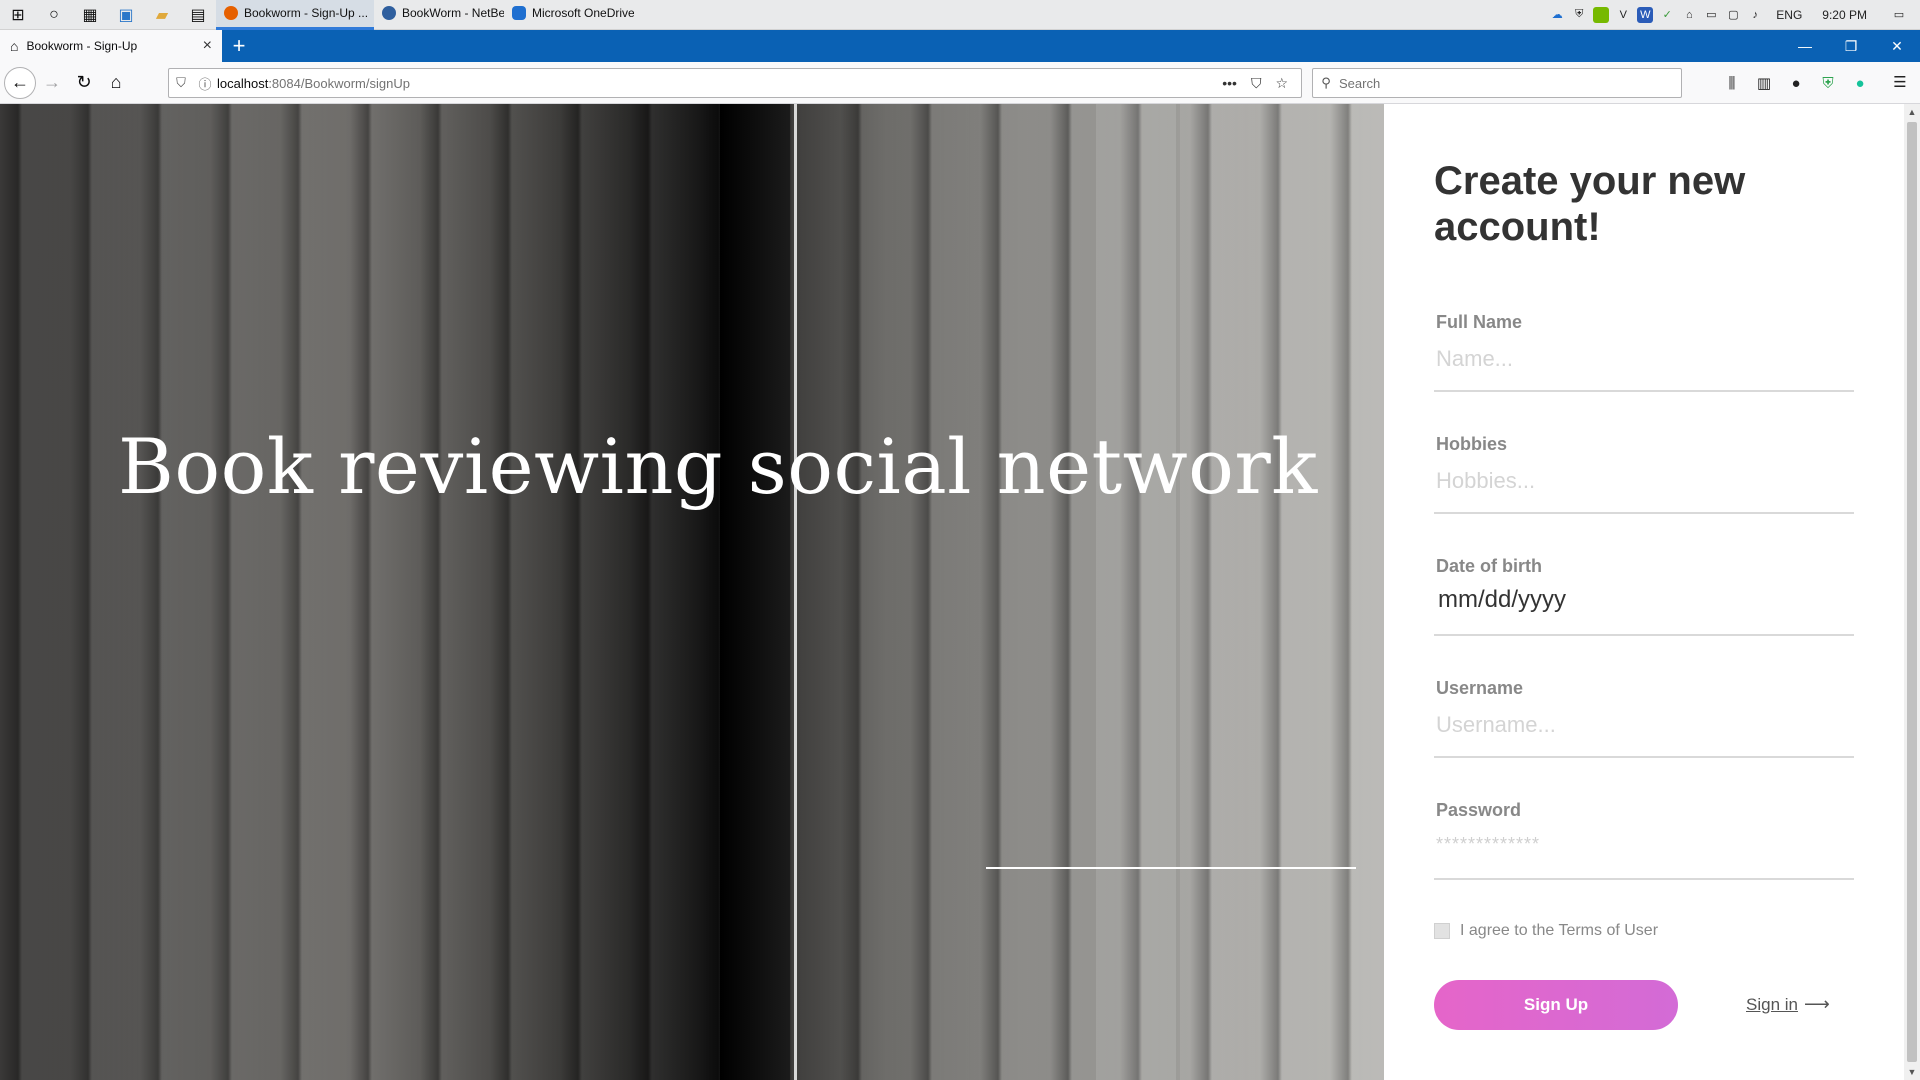  What do you see at coordinates (116, 83) in the screenshot?
I see `home-button: ⌂` at bounding box center [116, 83].